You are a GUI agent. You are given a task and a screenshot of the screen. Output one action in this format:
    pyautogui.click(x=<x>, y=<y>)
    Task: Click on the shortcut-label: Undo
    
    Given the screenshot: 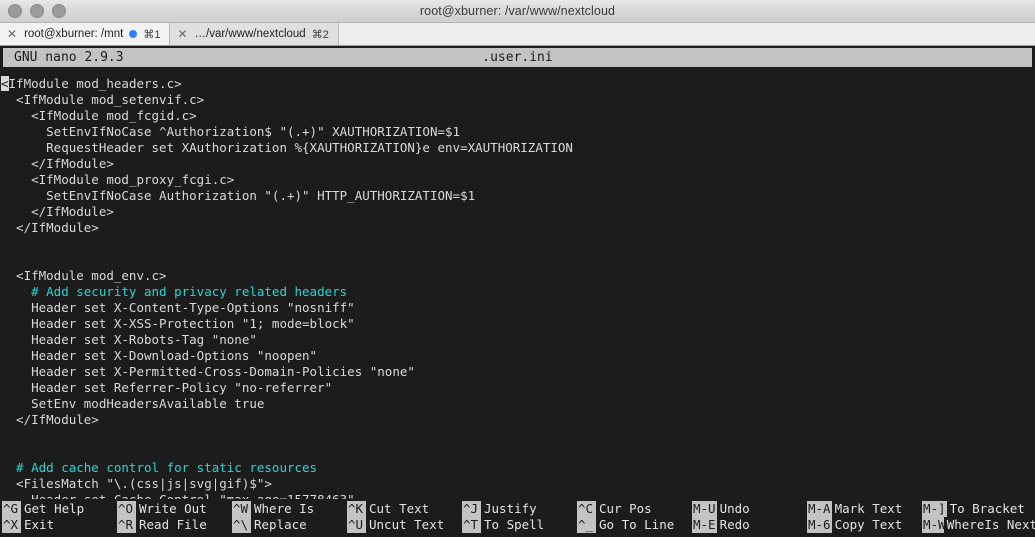 What is the action you would take?
    pyautogui.click(x=734, y=508)
    